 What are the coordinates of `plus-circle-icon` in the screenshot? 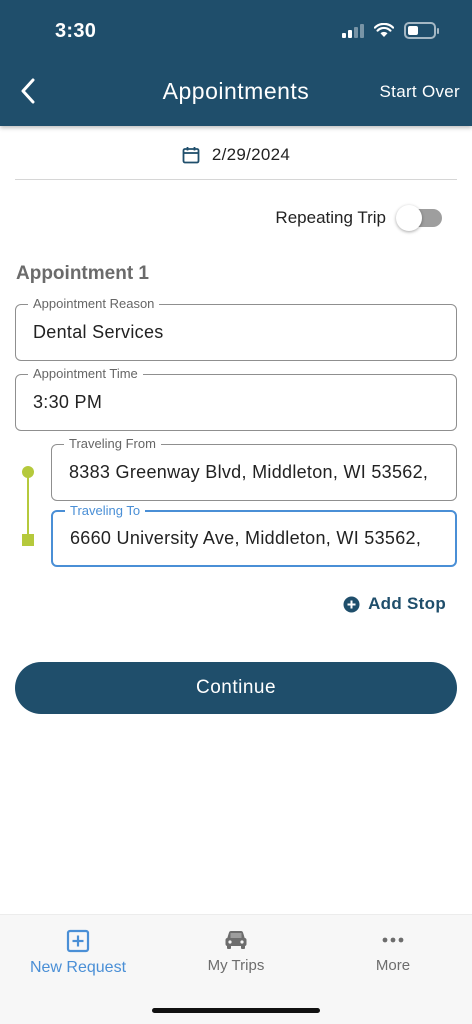 It's located at (351, 604).